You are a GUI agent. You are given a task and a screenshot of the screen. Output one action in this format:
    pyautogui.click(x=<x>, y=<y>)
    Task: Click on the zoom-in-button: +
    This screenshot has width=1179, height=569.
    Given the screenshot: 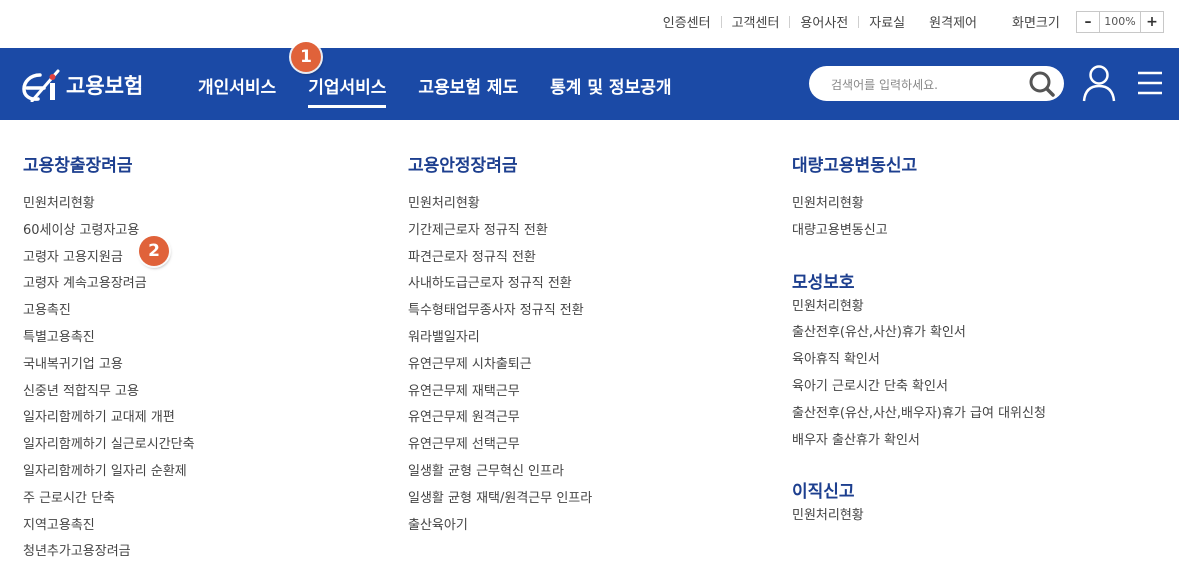 What is the action you would take?
    pyautogui.click(x=1152, y=22)
    